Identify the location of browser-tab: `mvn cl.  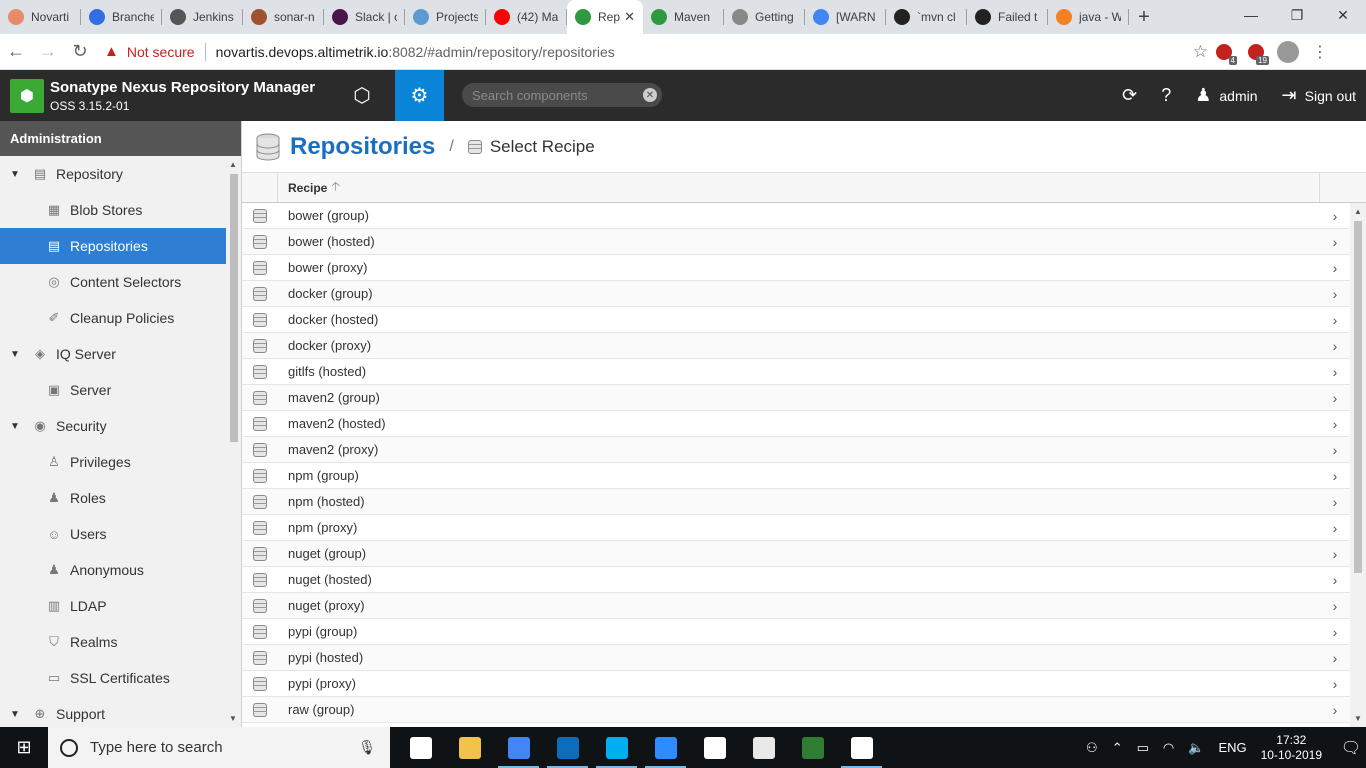
(926, 17).